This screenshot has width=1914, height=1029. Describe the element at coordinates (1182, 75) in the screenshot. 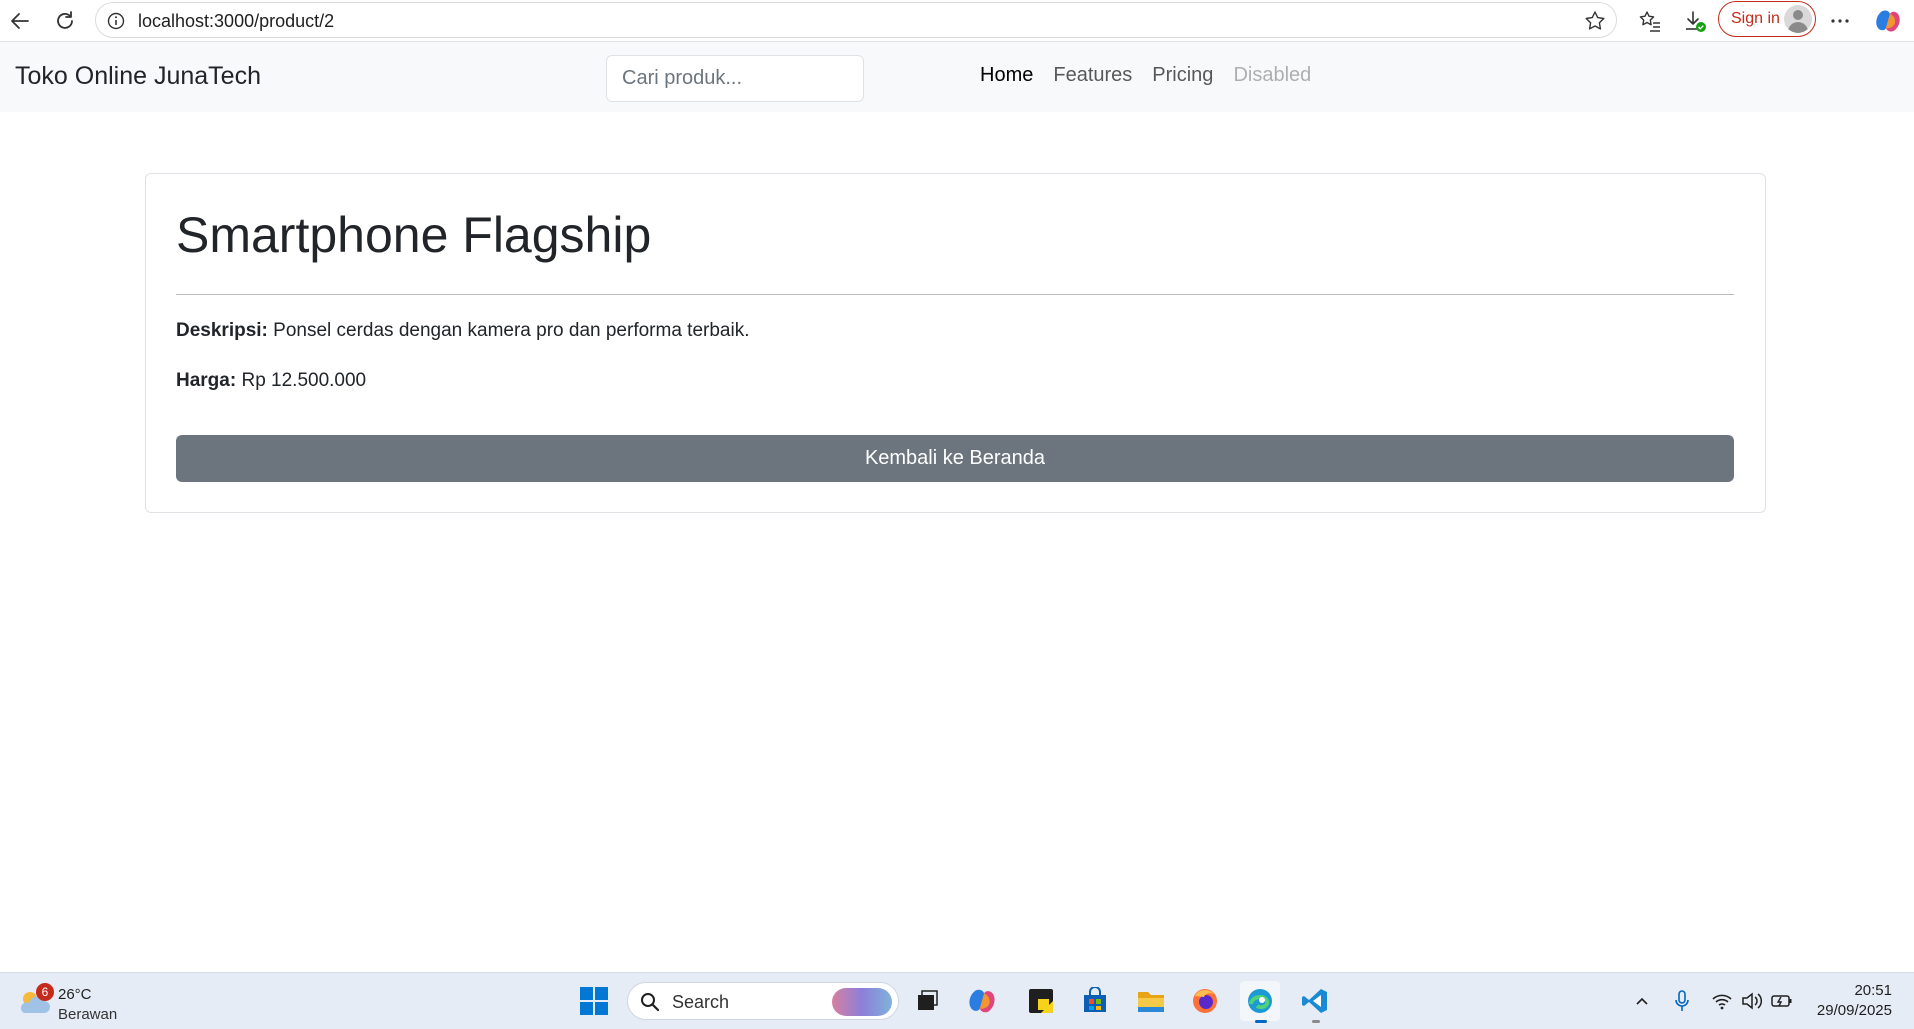

I see `nav-link-pricing: Pricing` at that location.